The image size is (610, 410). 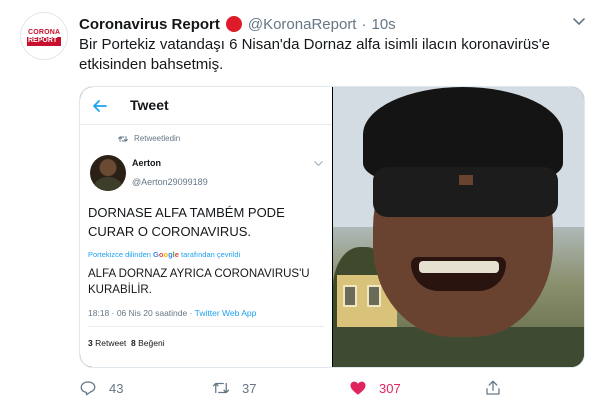 What do you see at coordinates (249, 388) in the screenshot?
I see `retweet-count: 37` at bounding box center [249, 388].